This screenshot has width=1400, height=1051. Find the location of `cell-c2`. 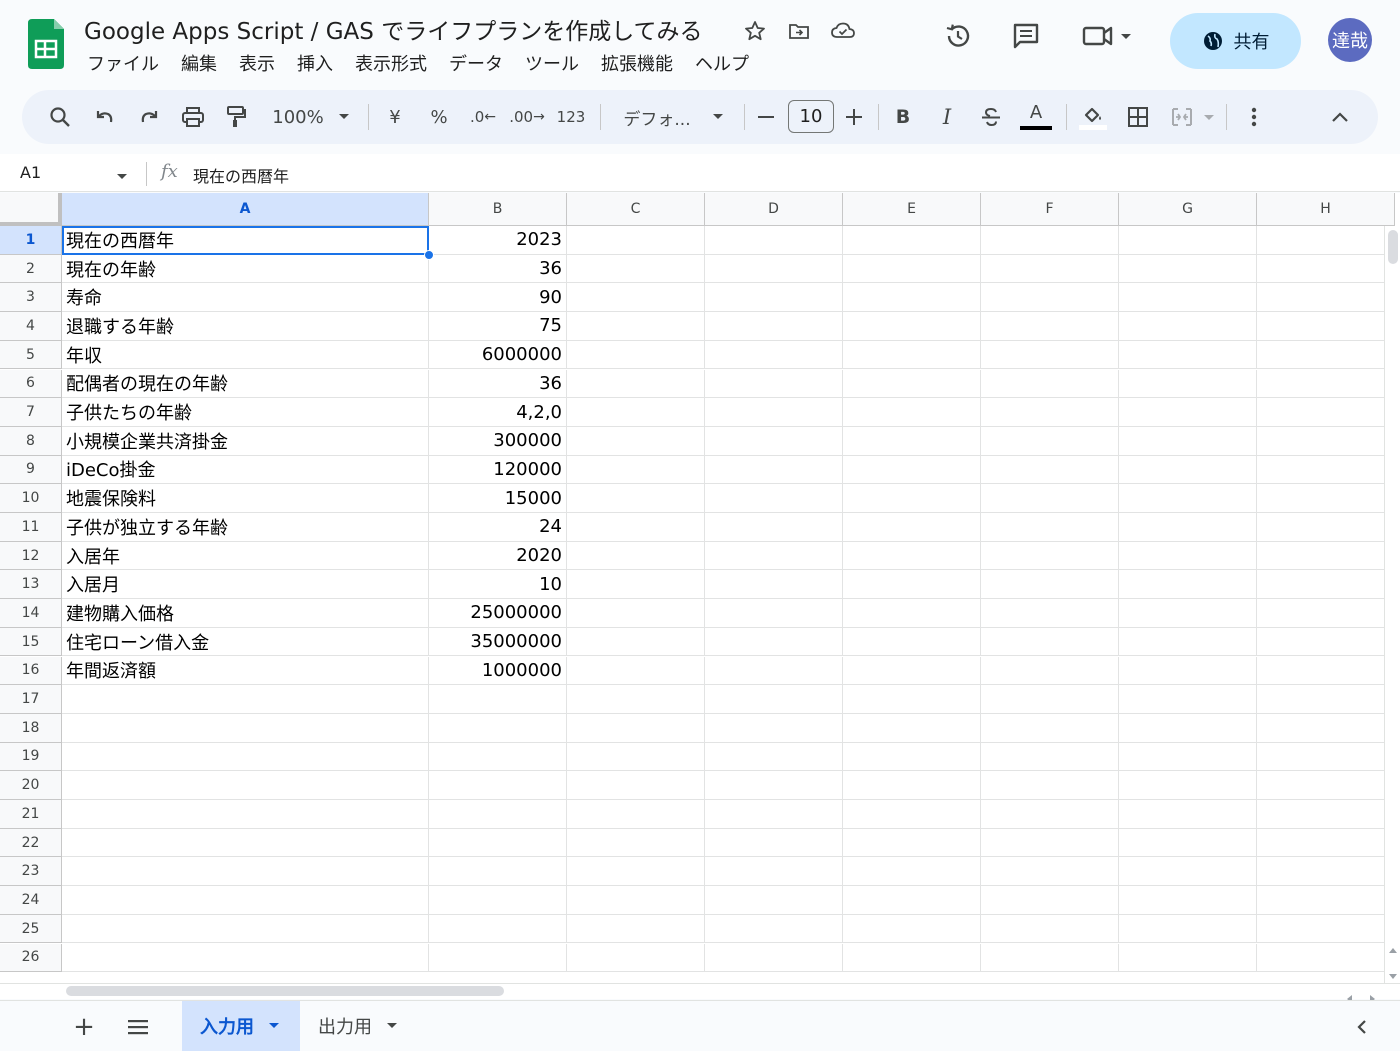

cell-c2 is located at coordinates (636, 269).